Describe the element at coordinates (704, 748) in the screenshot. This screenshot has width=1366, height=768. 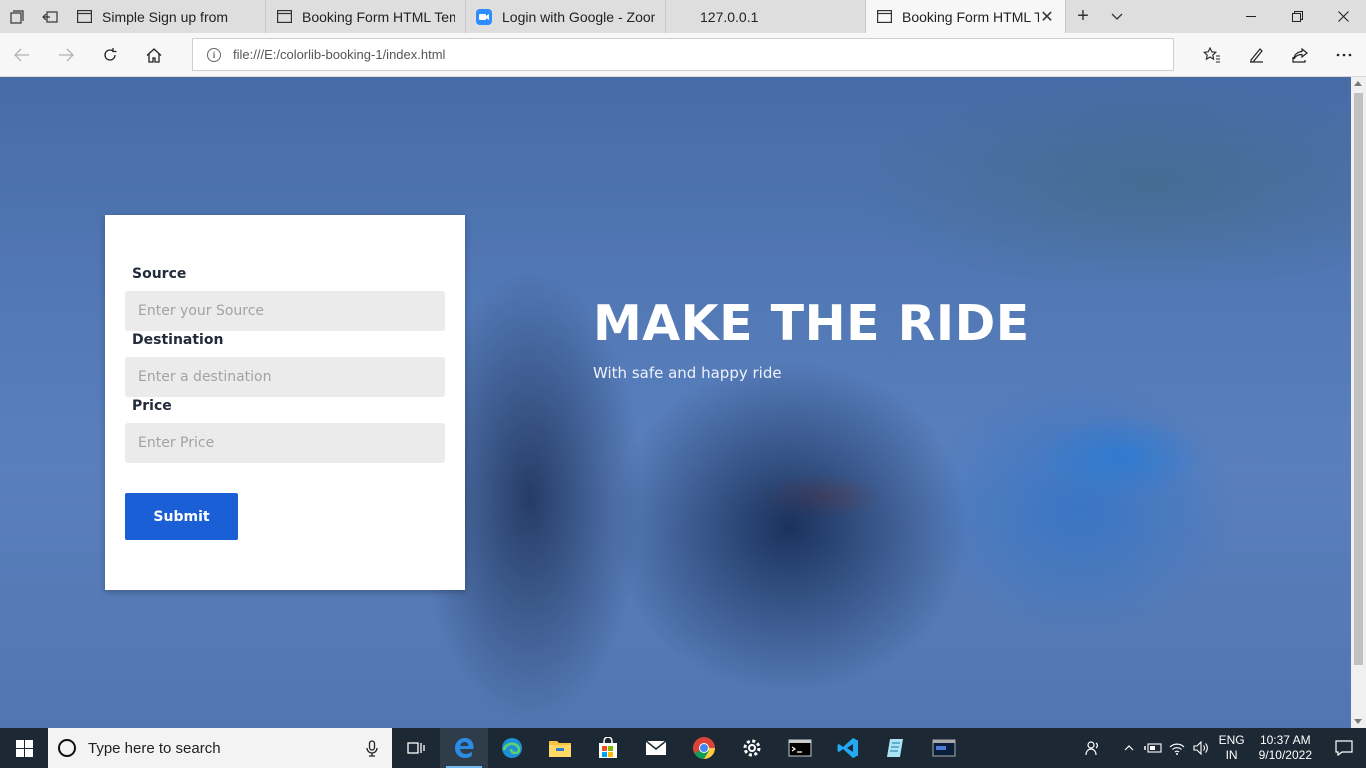
I see `chrome-icon` at that location.